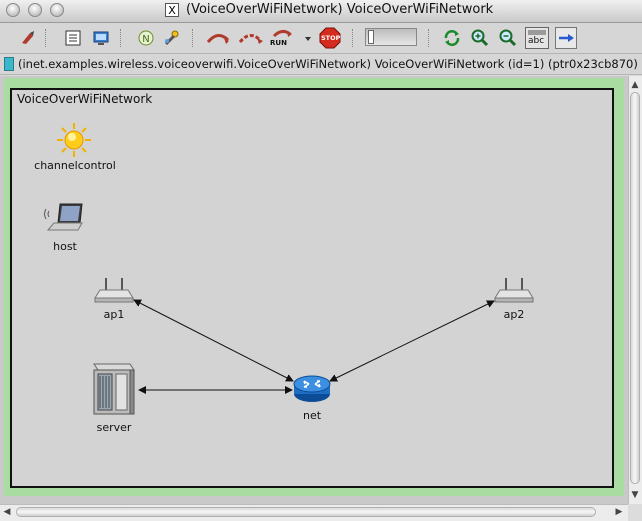 The height and width of the screenshot is (521, 642). I want to click on router-icon, so click(312, 388).